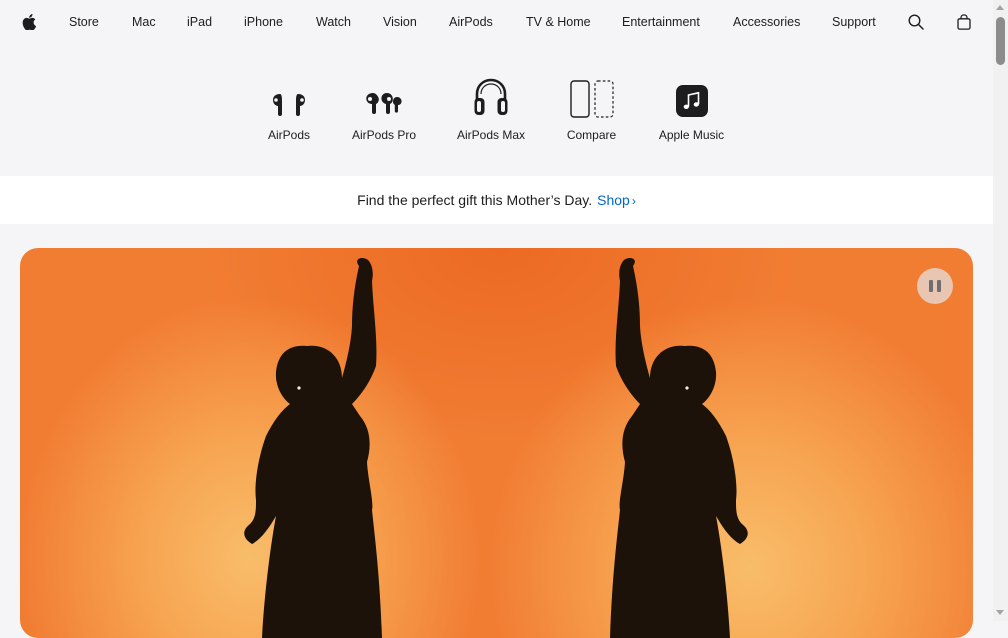 This screenshot has width=1008, height=638. I want to click on airpods-icon, so click(289, 97).